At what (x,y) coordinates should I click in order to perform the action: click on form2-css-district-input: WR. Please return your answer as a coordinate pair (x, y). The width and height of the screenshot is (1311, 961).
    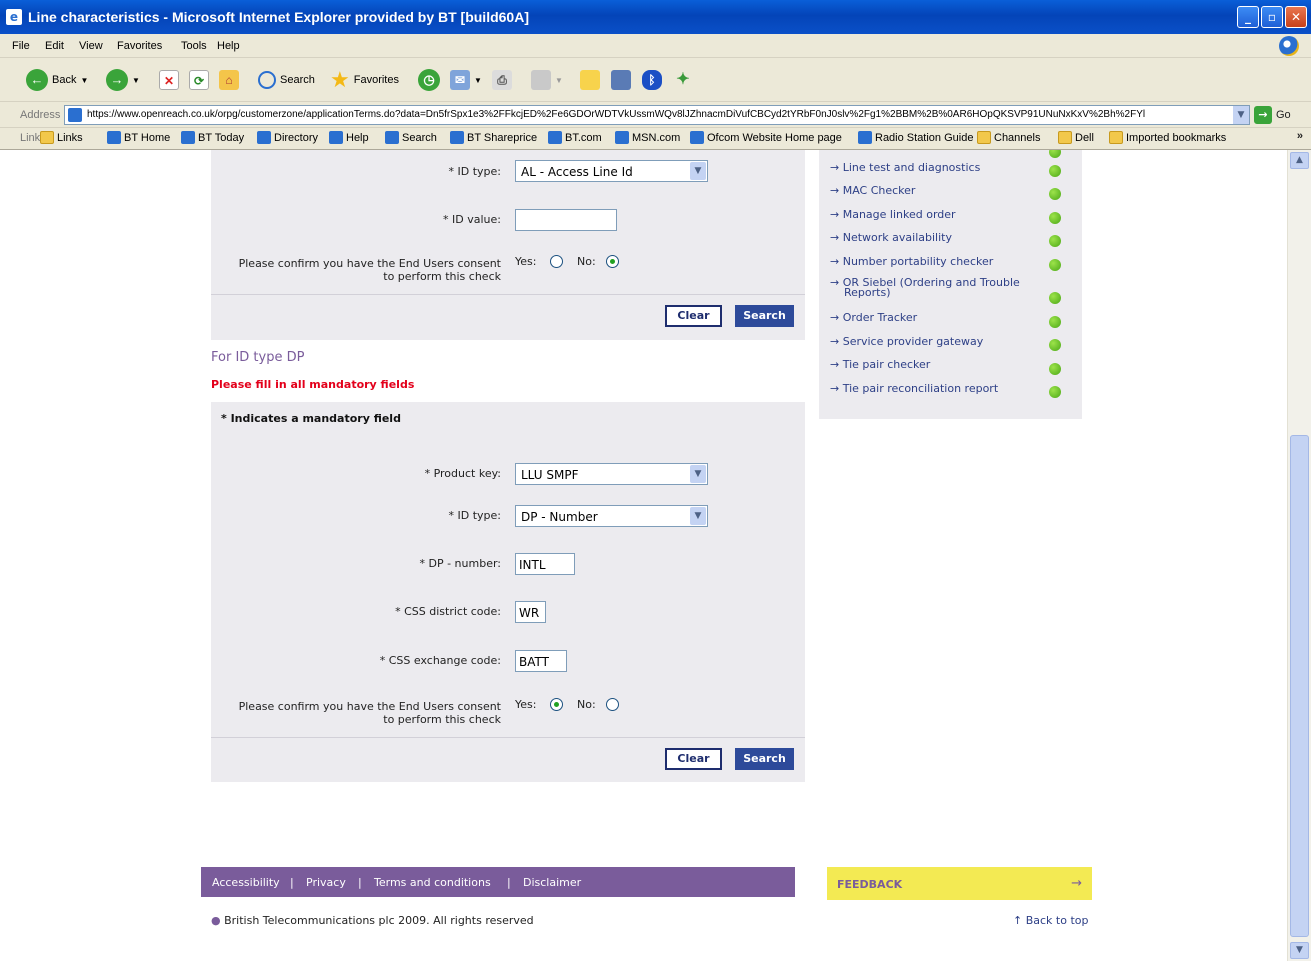
    Looking at the image, I should click on (530, 612).